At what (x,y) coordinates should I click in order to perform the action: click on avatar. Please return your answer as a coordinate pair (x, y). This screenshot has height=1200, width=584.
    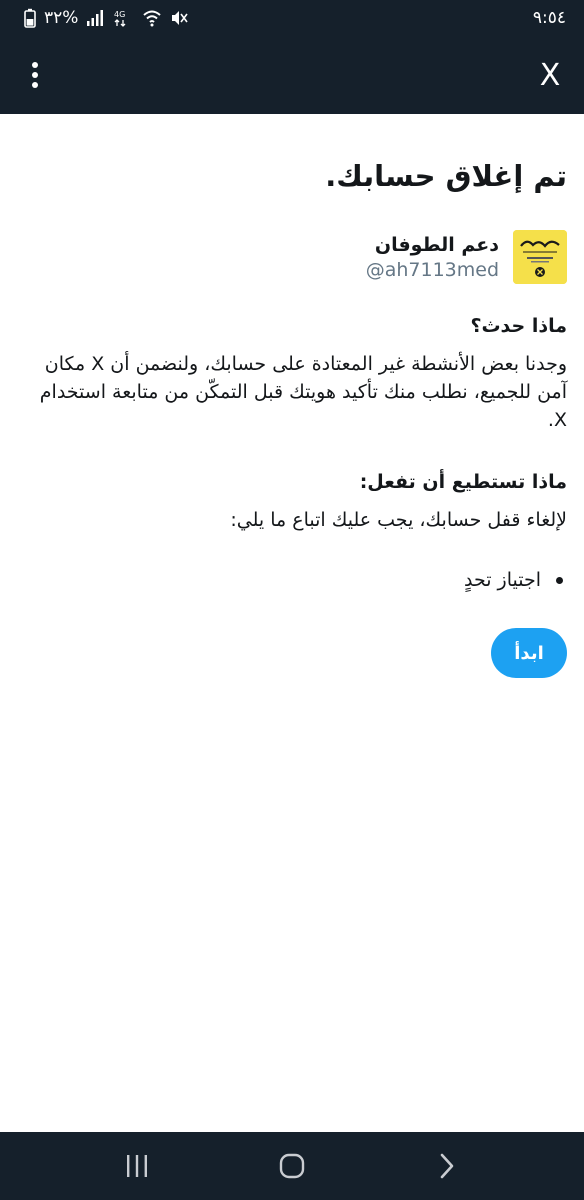
    Looking at the image, I should click on (540, 257).